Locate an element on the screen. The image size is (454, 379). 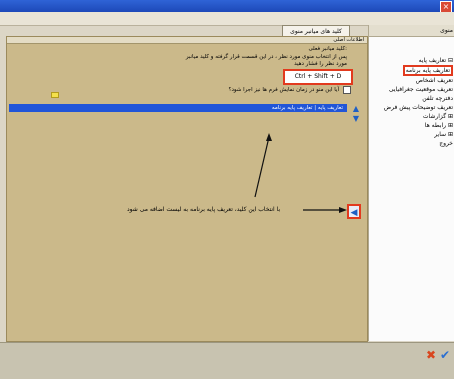
status-area is located at coordinates (227, 360).